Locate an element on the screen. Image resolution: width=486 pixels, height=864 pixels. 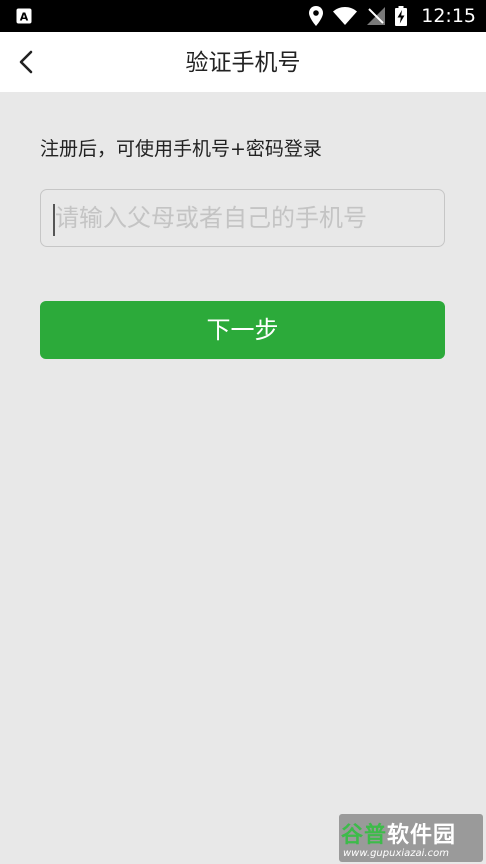
page-title: 验证手机号 is located at coordinates (243, 63).